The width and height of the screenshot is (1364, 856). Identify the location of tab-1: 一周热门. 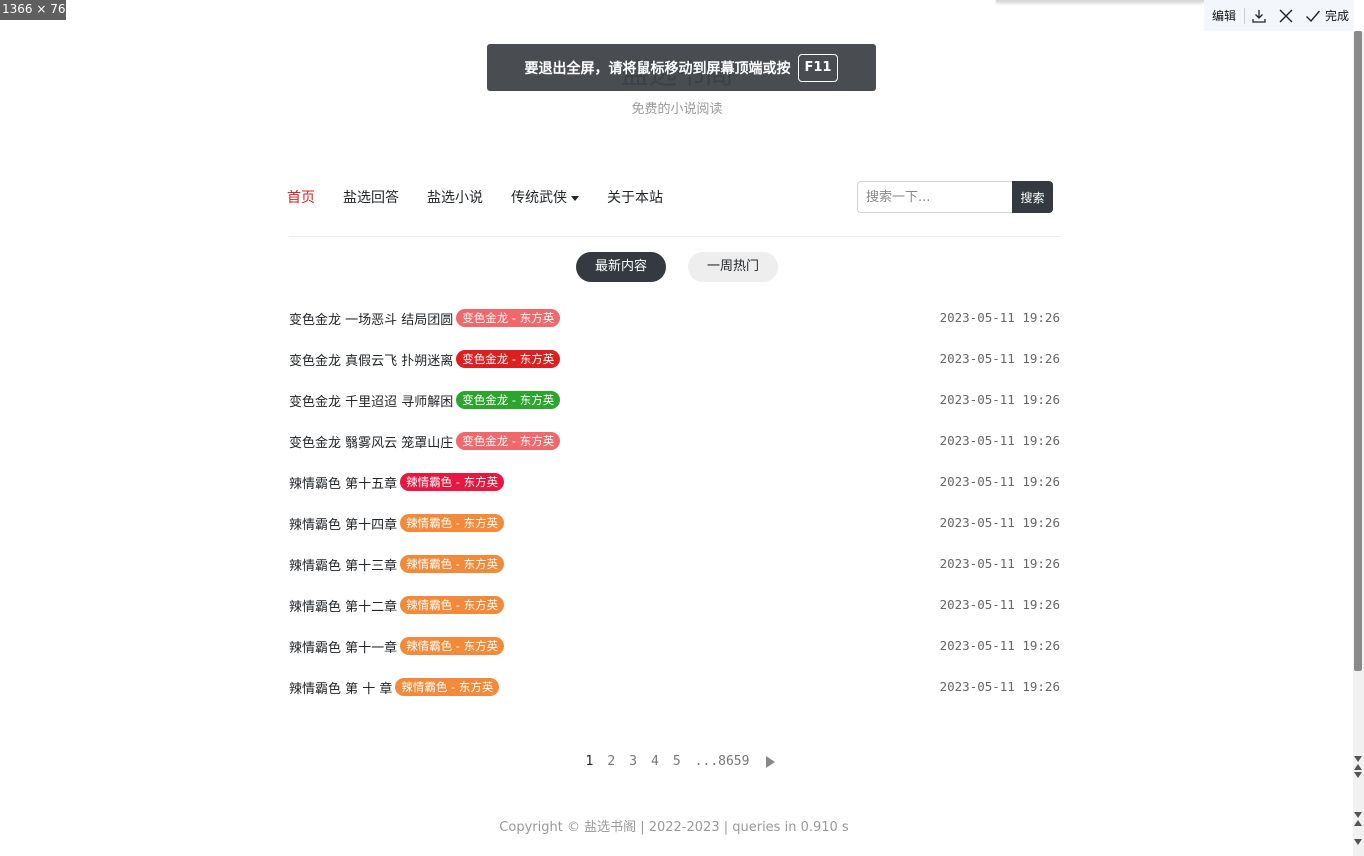
(733, 267).